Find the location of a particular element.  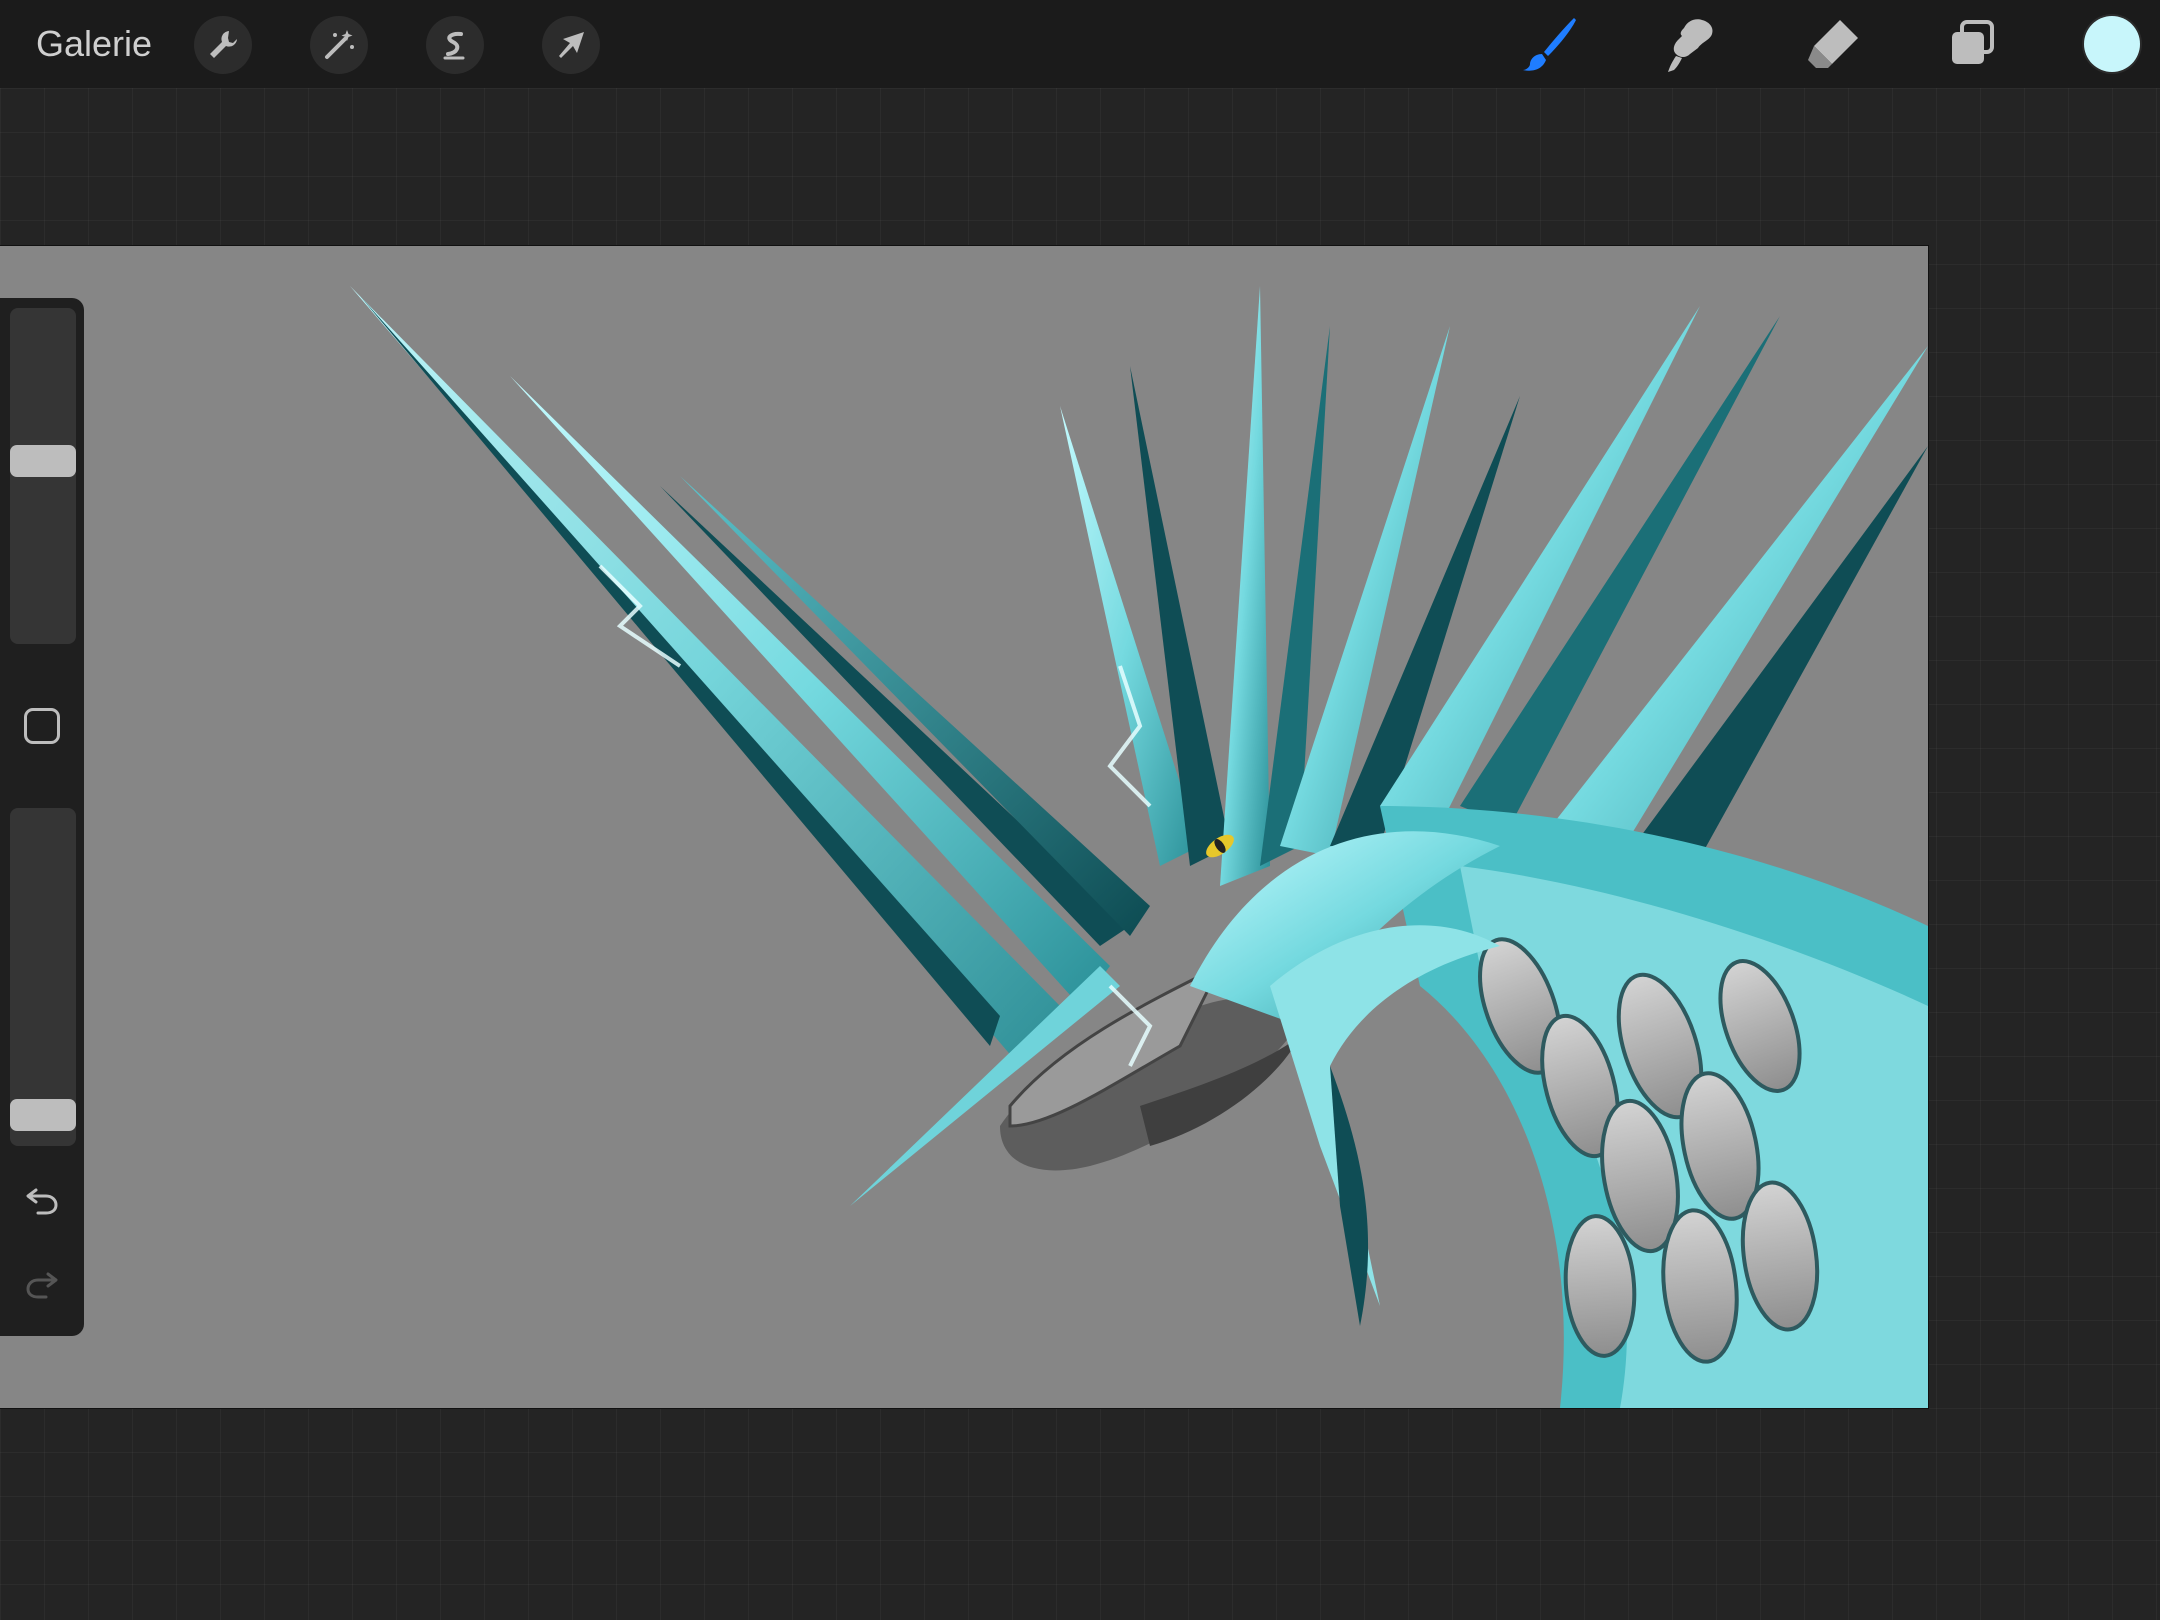

gallery-button: Galerie is located at coordinates (94, 44).